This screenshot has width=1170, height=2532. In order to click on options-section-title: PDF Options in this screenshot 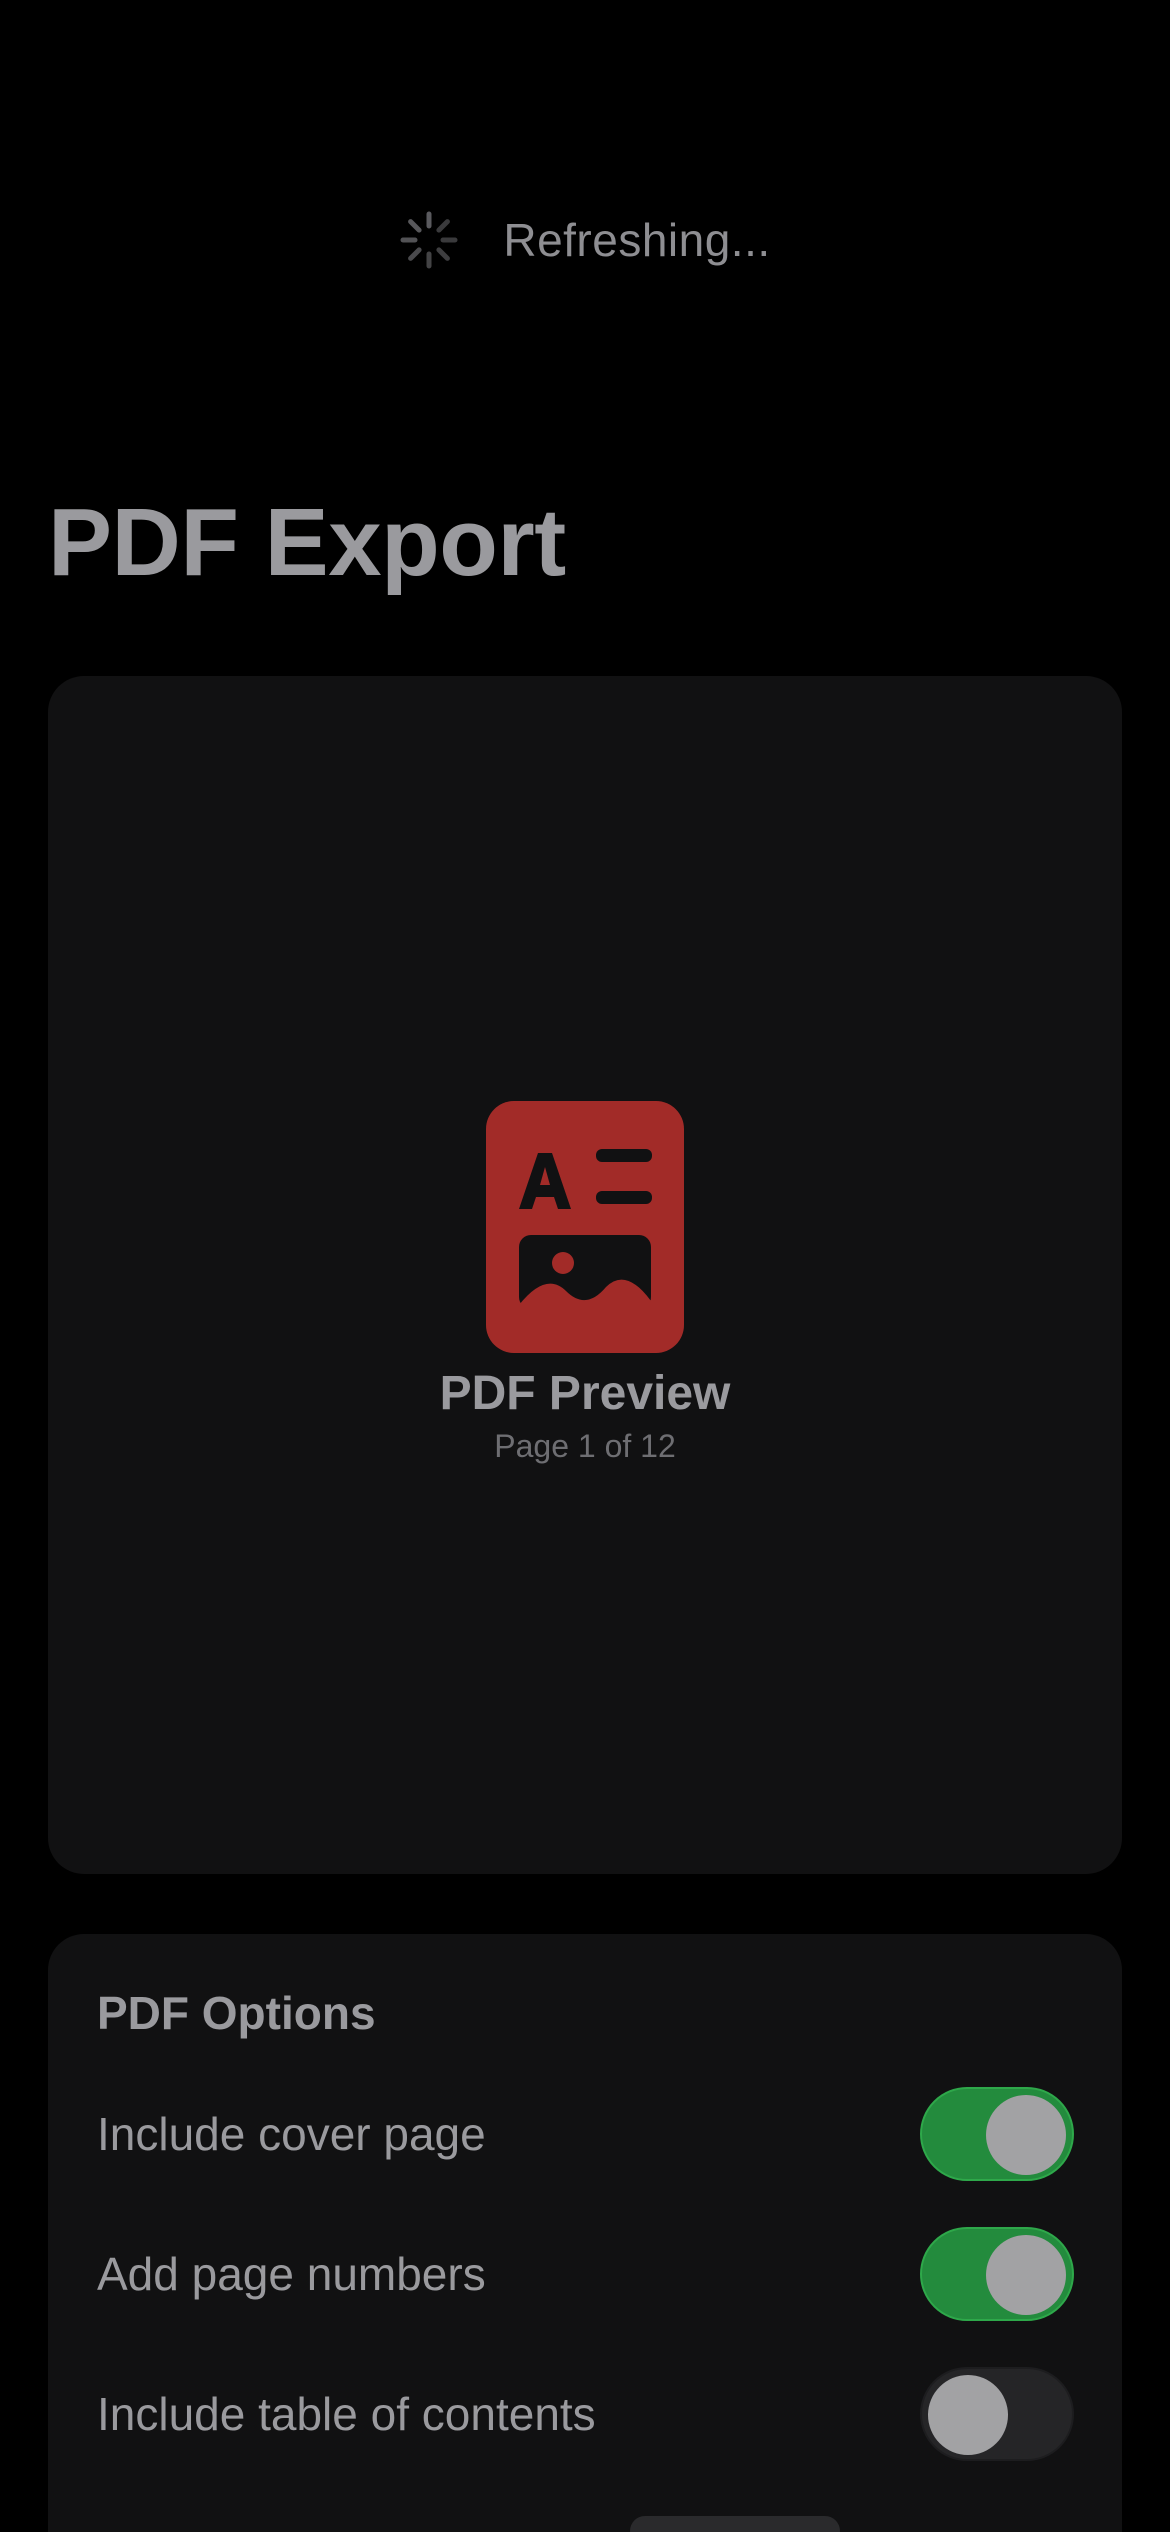, I will do `click(236, 2013)`.